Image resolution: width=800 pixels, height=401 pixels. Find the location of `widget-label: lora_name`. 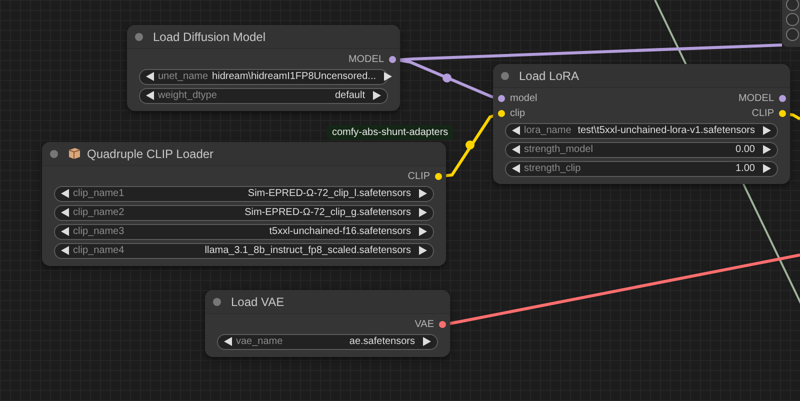

widget-label: lora_name is located at coordinates (548, 130).